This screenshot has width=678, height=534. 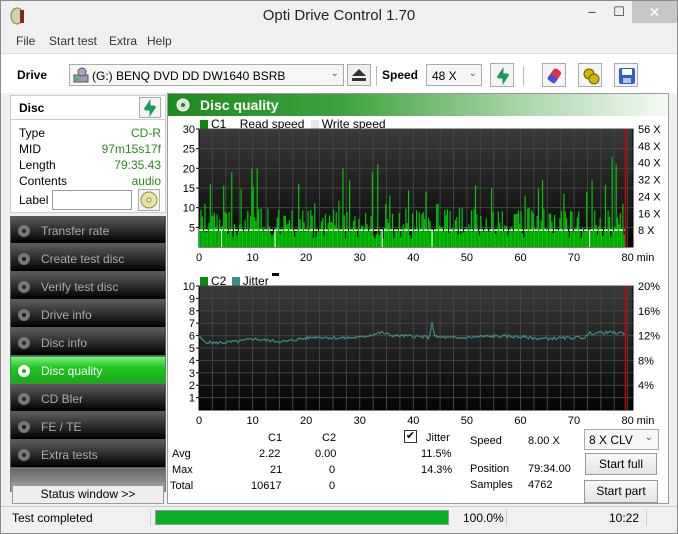 I want to click on disc-refresh-button, so click(x=150, y=107).